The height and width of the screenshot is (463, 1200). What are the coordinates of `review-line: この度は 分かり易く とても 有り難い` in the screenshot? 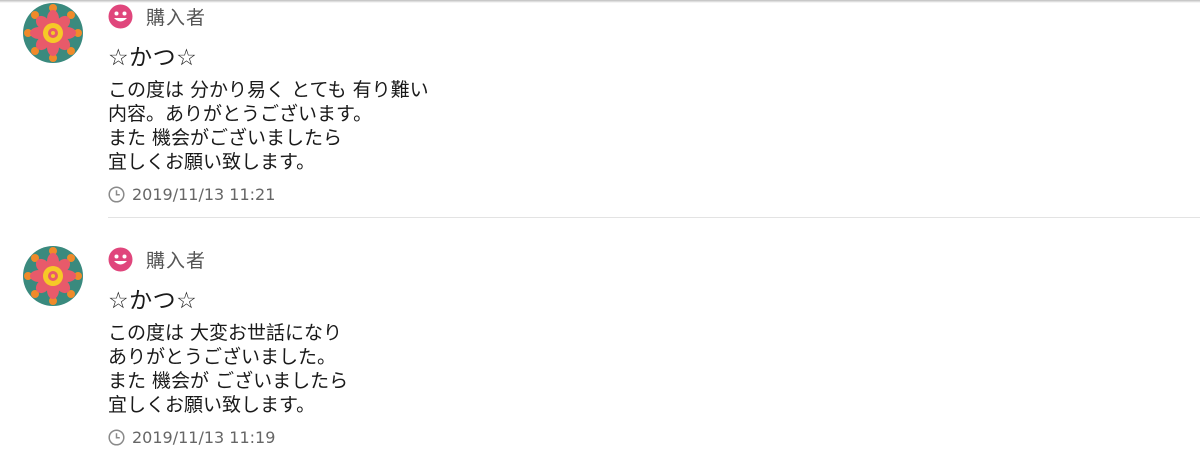 It's located at (268, 90).